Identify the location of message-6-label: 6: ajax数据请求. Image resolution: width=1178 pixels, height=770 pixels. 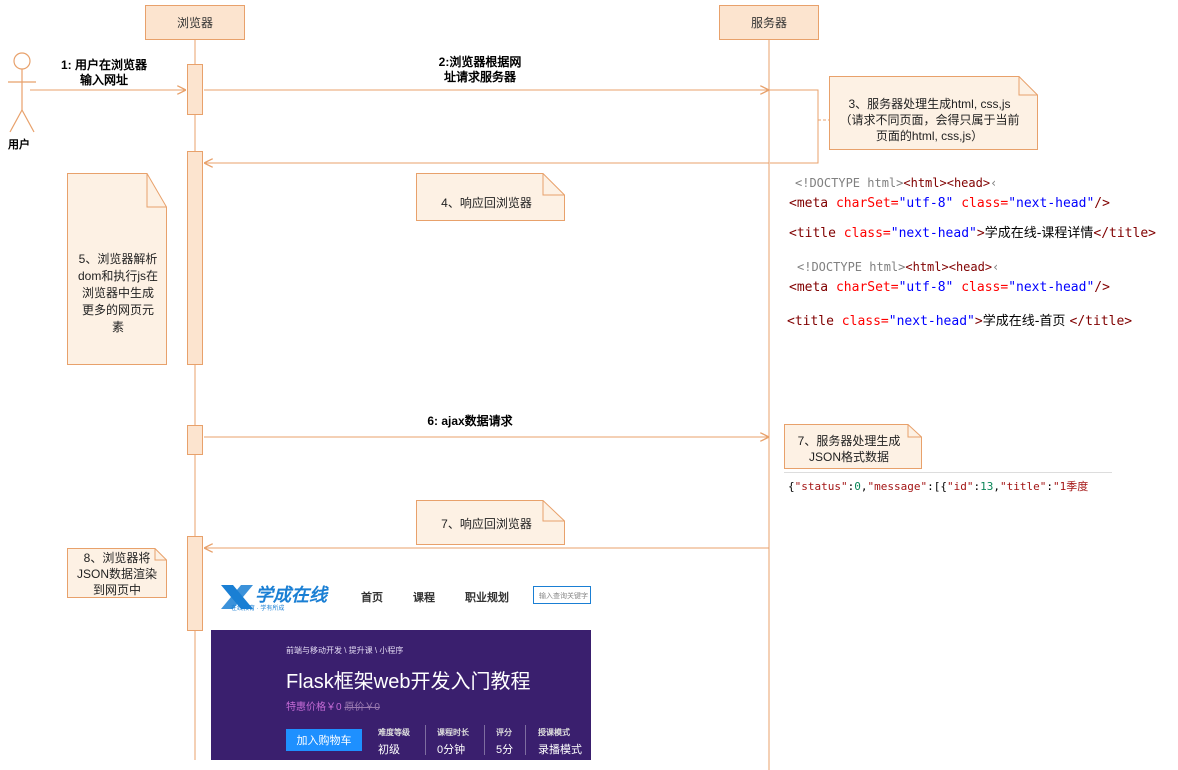
(470, 421).